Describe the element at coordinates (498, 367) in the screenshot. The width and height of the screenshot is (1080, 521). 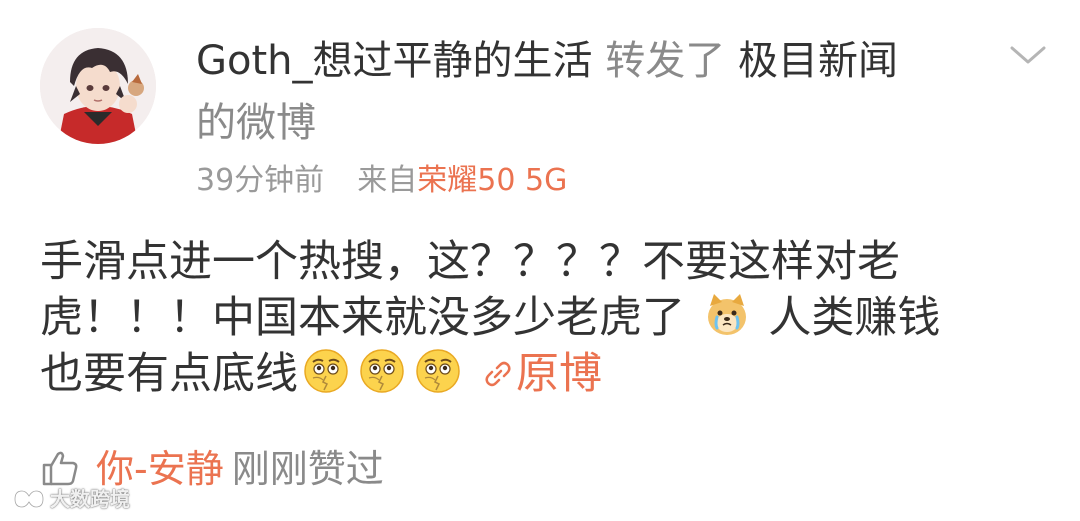
I see `link-icon` at that location.